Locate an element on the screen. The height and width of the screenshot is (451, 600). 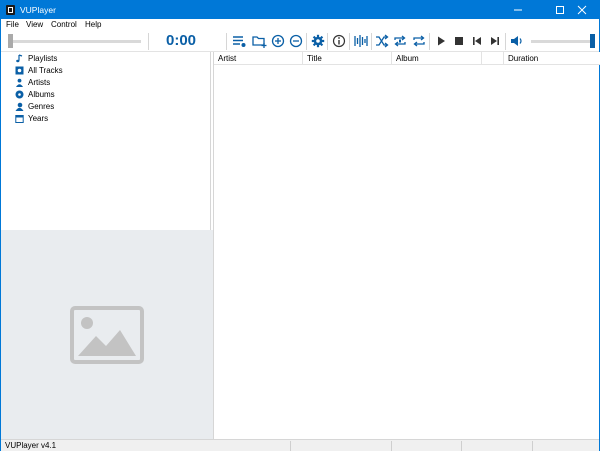
minimize-icon is located at coordinates (518, 10).